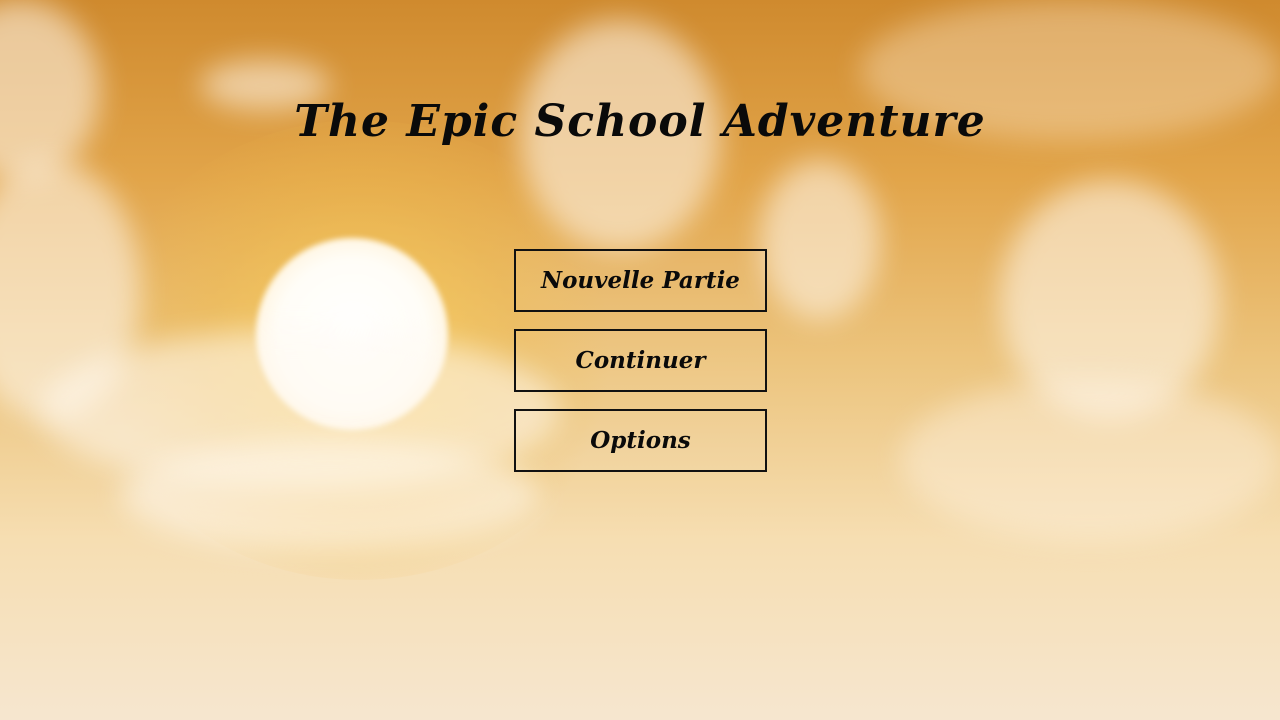 Image resolution: width=1280 pixels, height=720 pixels. What do you see at coordinates (640, 121) in the screenshot?
I see `game-title: The Epic School Adventure` at bounding box center [640, 121].